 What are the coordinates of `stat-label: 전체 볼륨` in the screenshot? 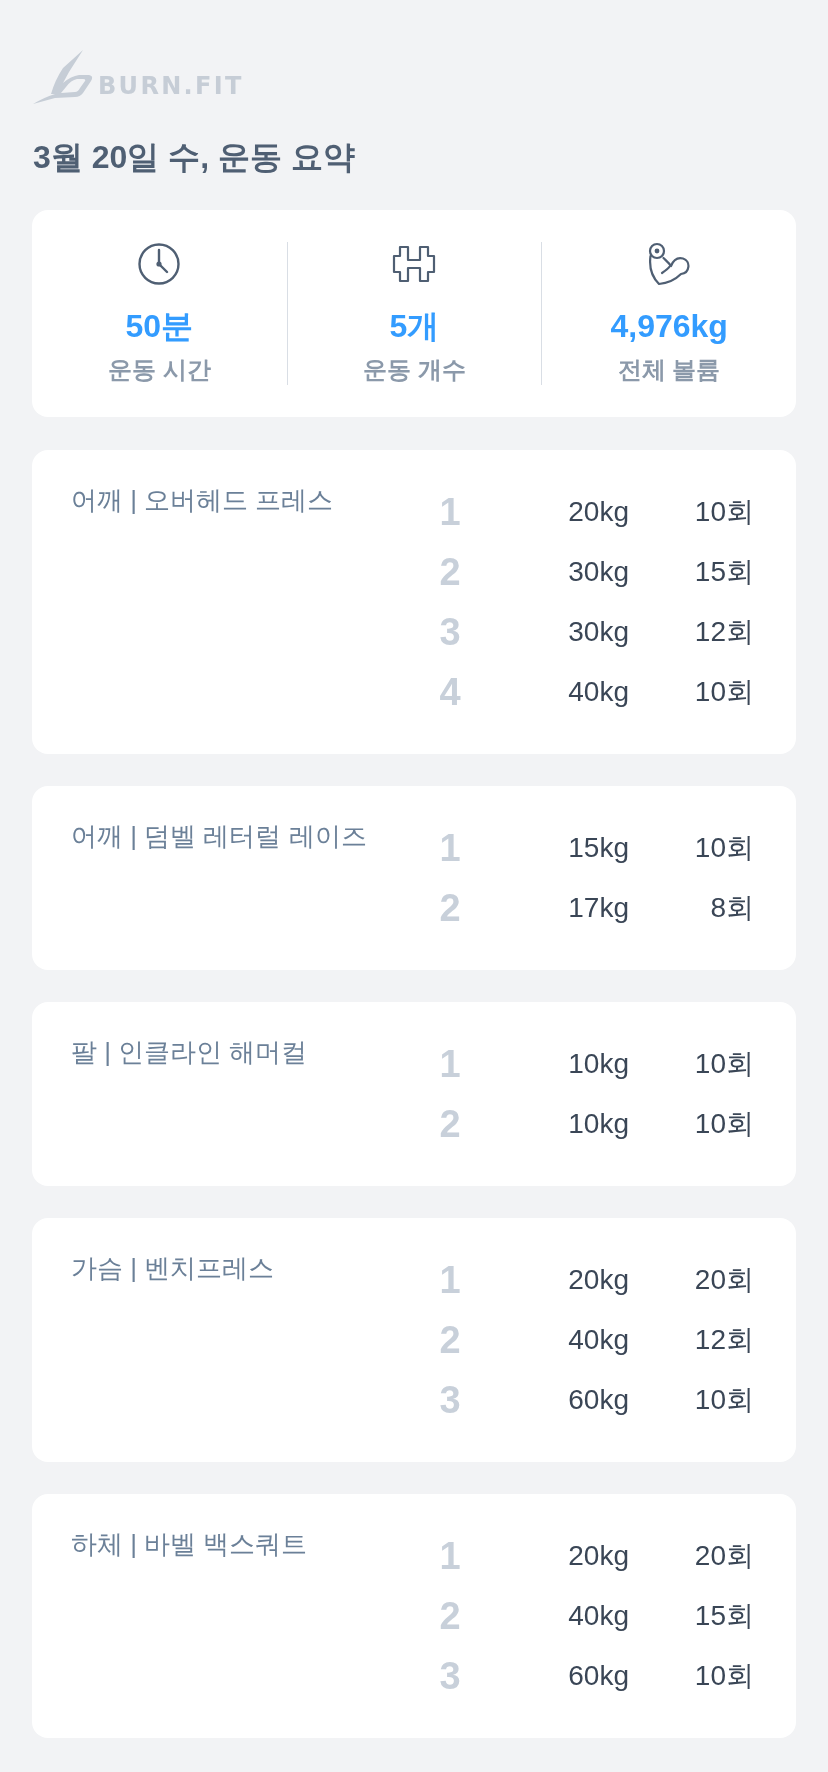 It's located at (669, 370).